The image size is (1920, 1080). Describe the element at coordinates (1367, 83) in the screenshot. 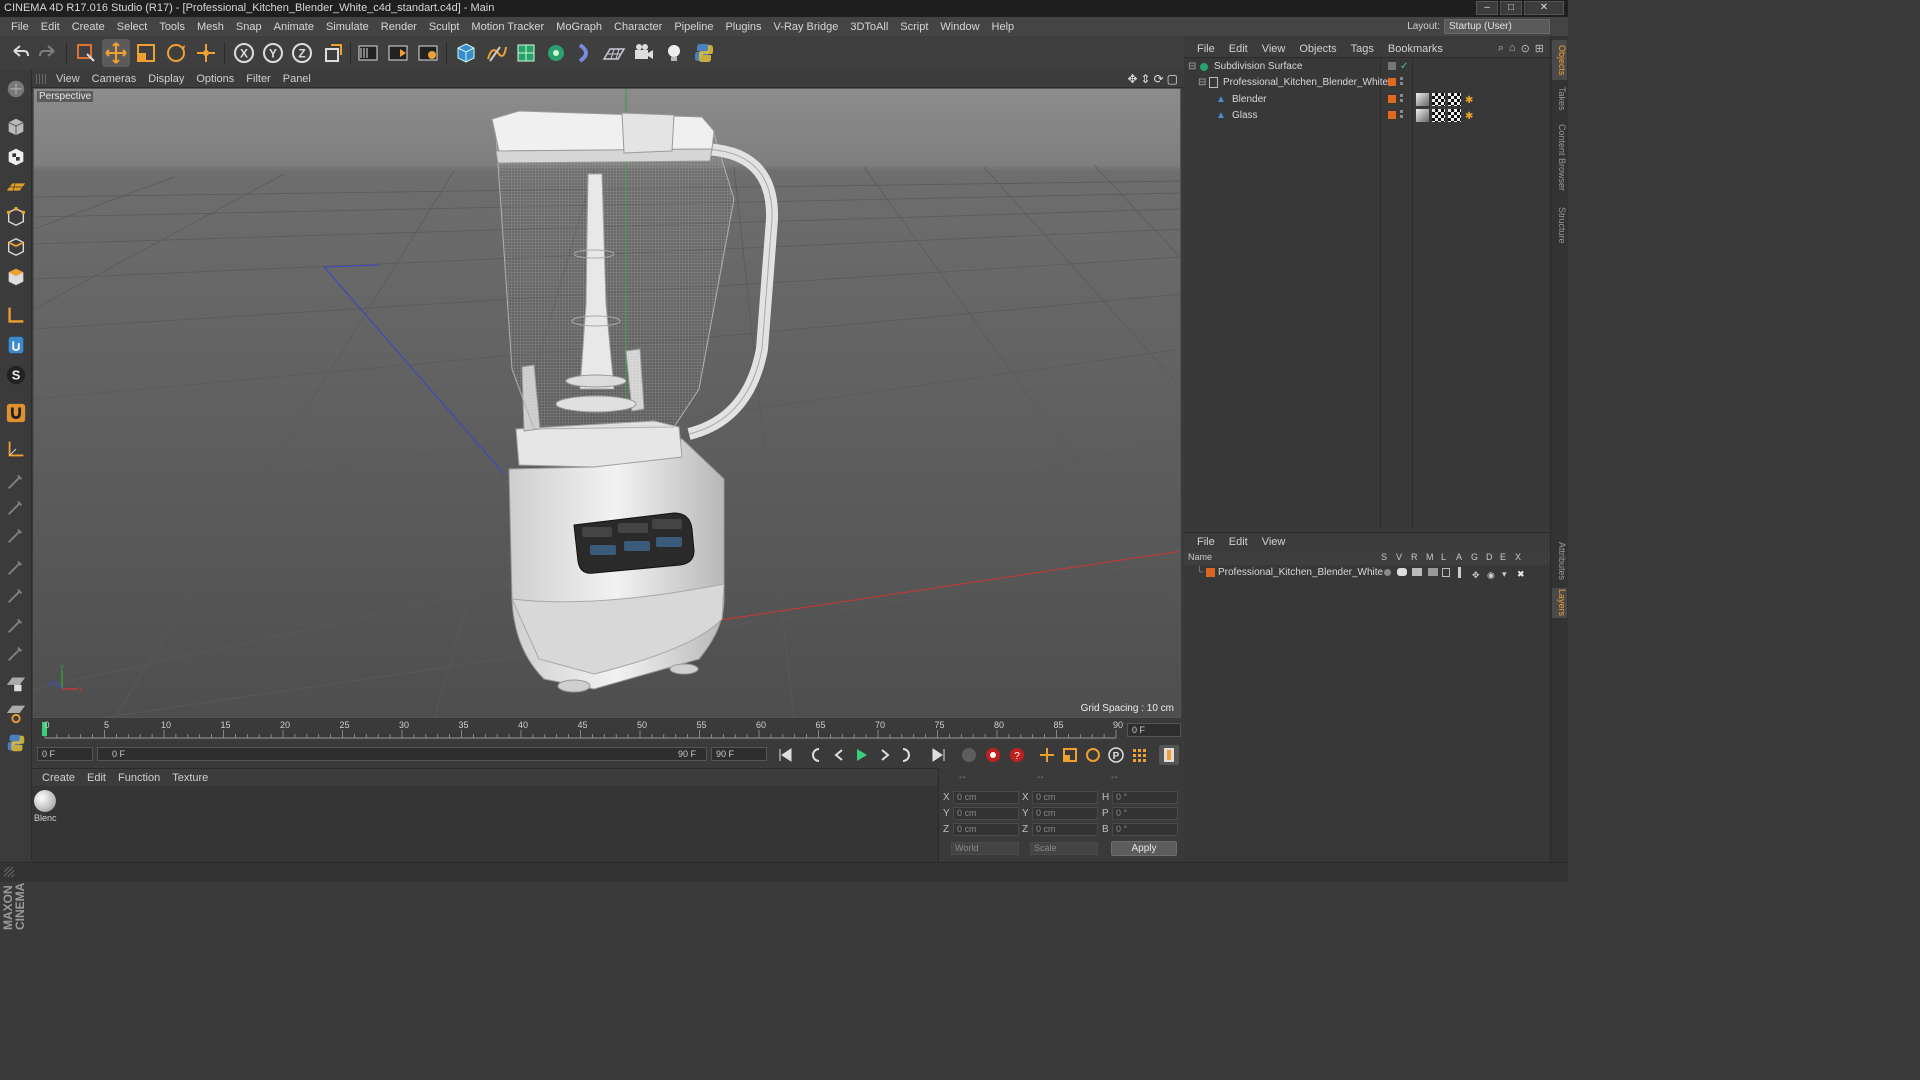

I see `object-row: ⊟ Professional_Kitchen_Blender_White` at that location.